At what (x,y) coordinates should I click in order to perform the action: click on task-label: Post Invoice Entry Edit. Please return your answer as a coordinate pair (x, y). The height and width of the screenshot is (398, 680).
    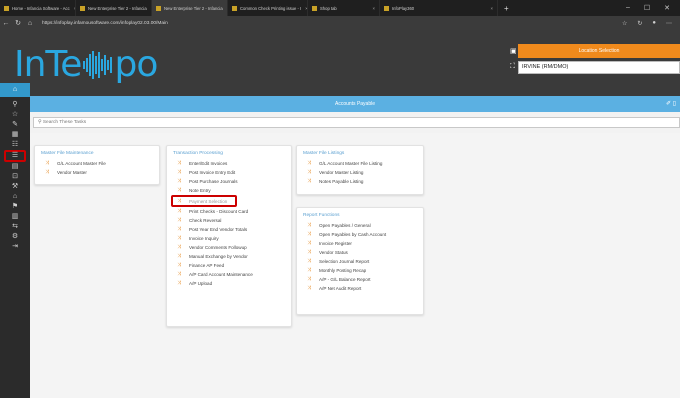
    Looking at the image, I should click on (212, 172).